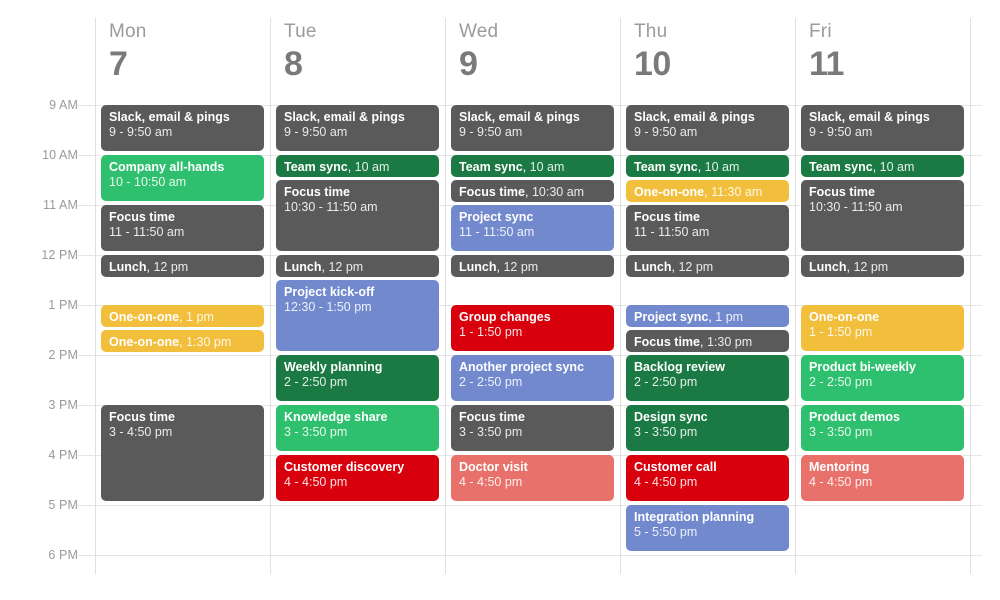 The image size is (1000, 600). What do you see at coordinates (357, 478) in the screenshot?
I see `calendar-event: Customer discovery 4 - 4:50 pm` at bounding box center [357, 478].